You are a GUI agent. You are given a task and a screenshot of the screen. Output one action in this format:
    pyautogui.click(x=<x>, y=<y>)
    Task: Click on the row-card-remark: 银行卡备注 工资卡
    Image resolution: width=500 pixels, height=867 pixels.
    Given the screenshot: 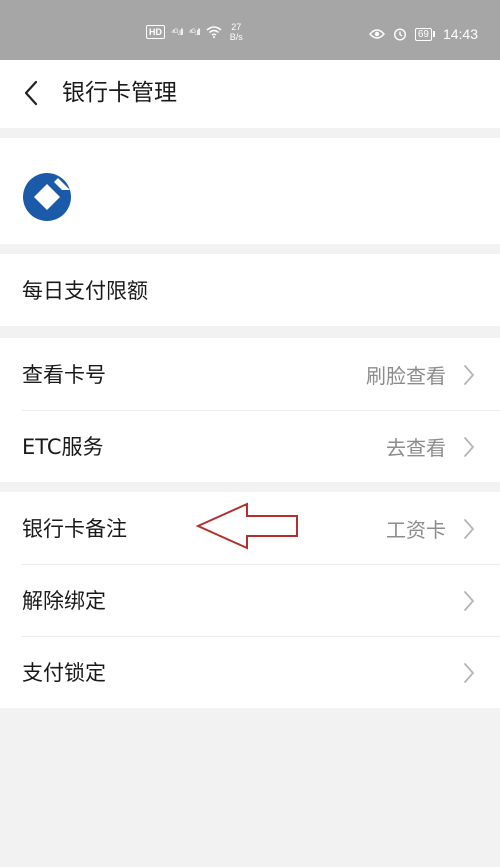 What is the action you would take?
    pyautogui.click(x=250, y=528)
    